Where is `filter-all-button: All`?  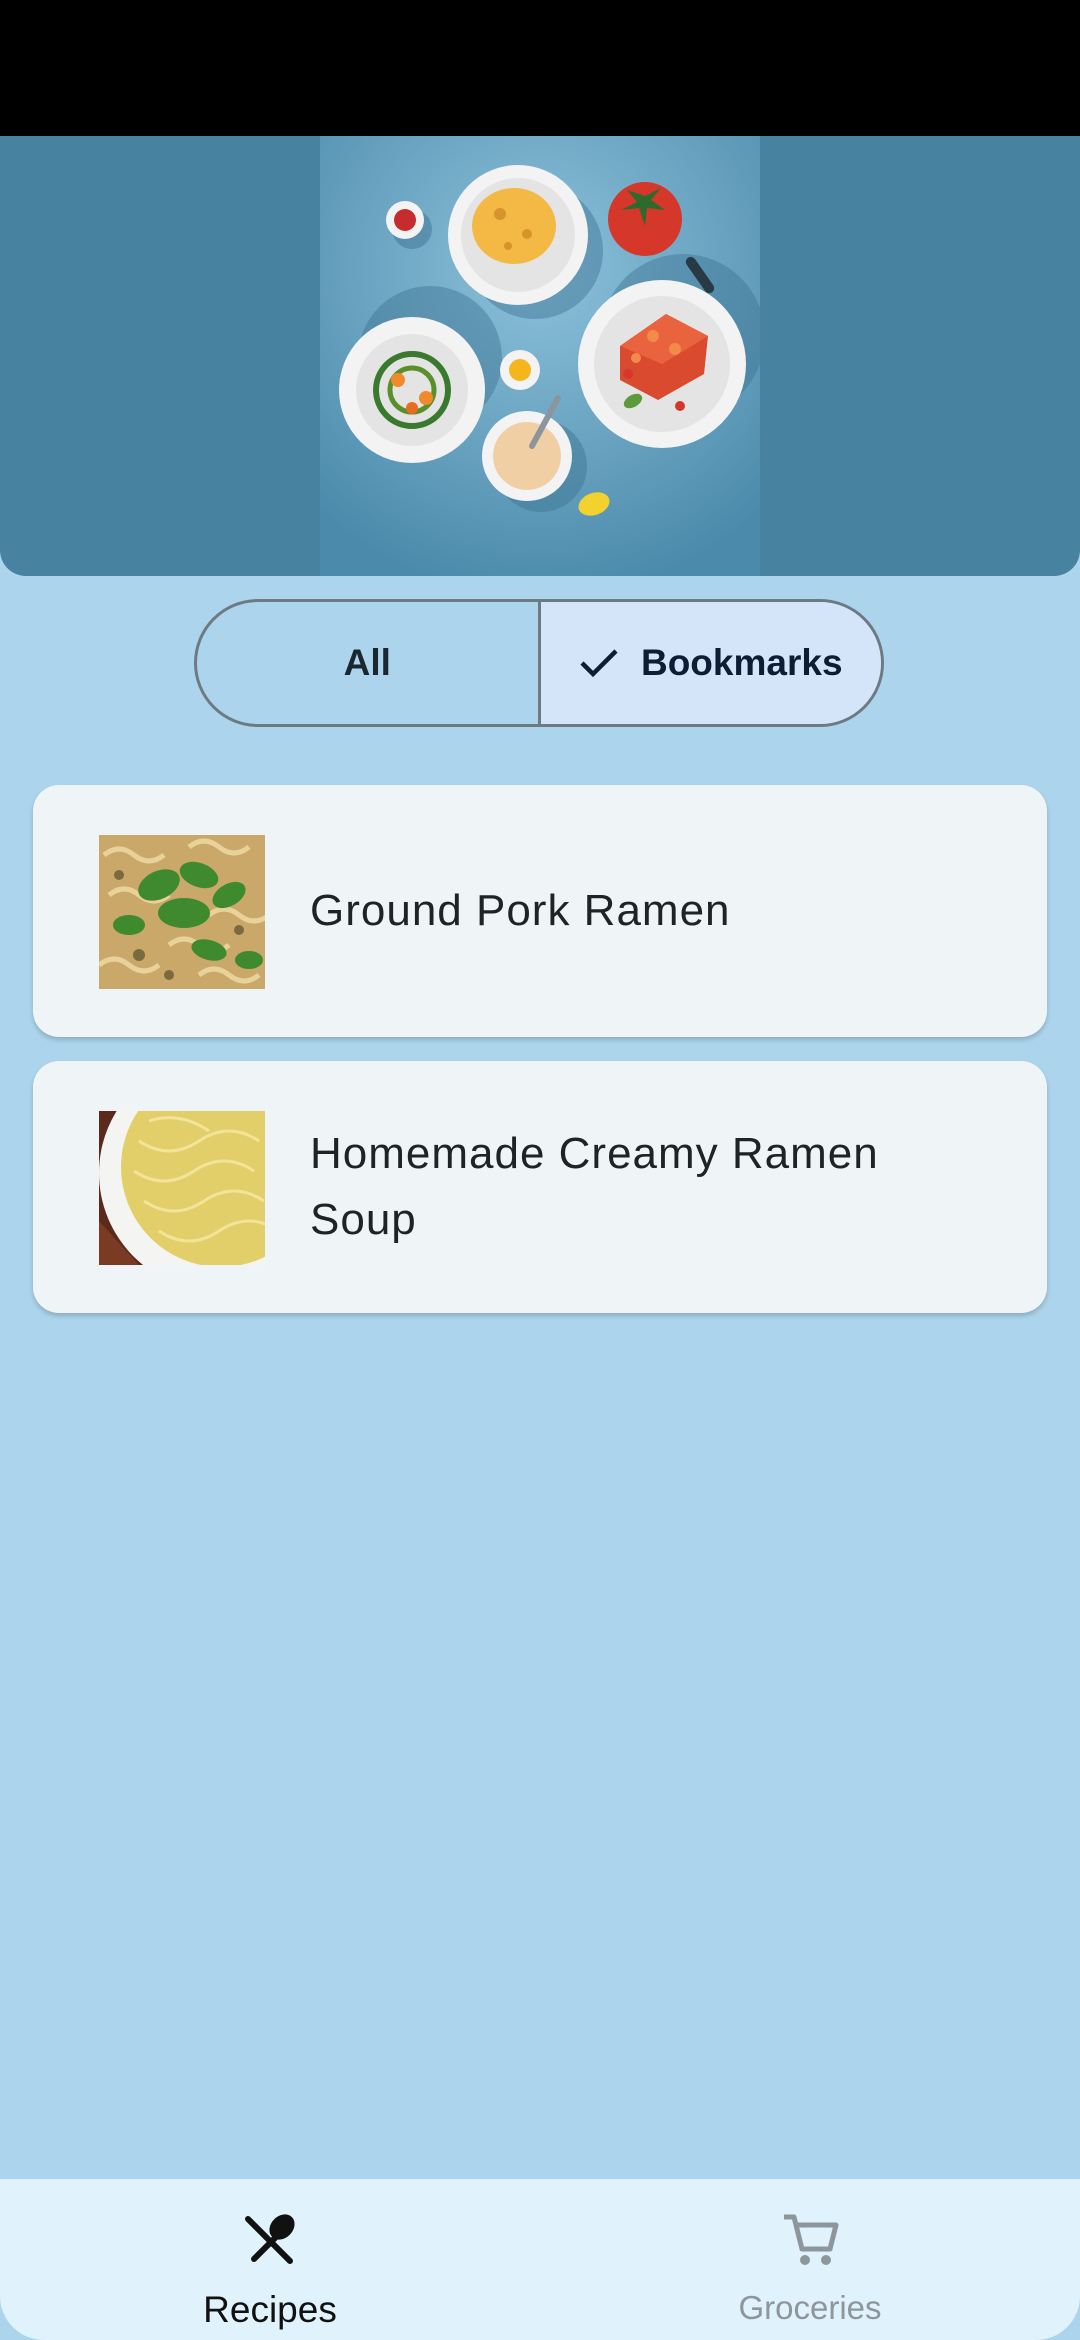
filter-all-button: All is located at coordinates (369, 663).